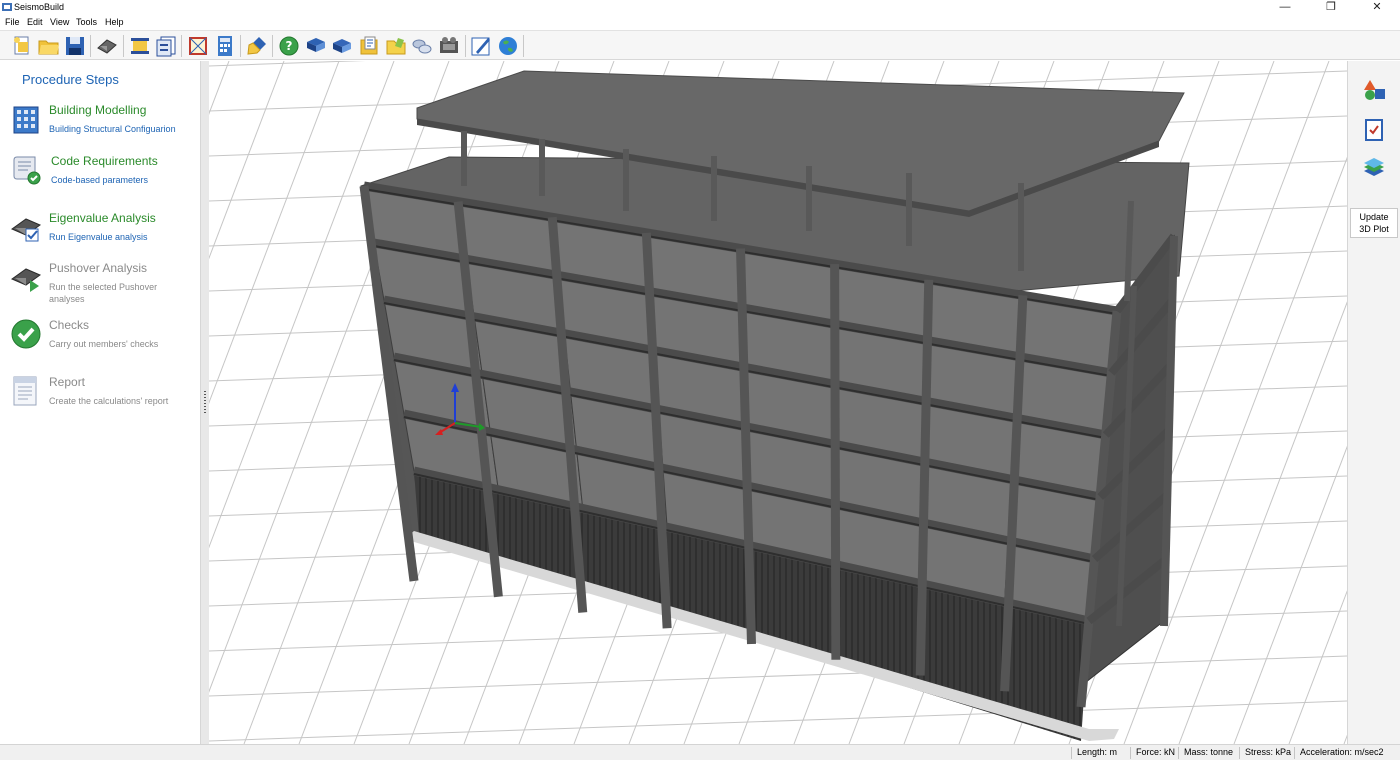 The width and height of the screenshot is (1400, 760). I want to click on folder-notes-icon, so click(369, 46).